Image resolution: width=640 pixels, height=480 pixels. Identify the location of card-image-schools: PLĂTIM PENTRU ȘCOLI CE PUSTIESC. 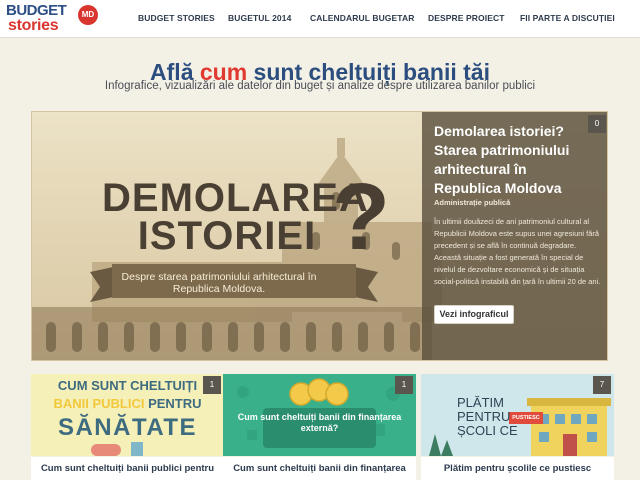
(517, 415).